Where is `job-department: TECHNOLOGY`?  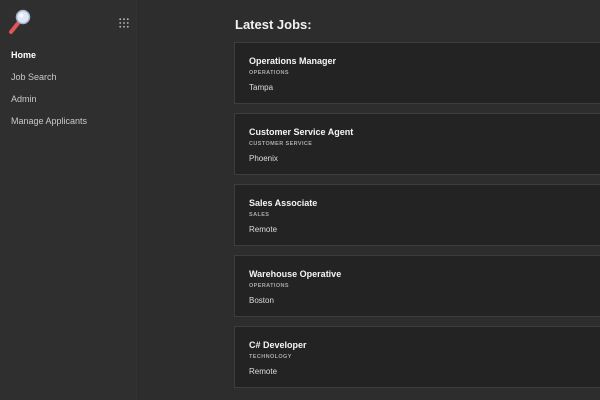 job-department: TECHNOLOGY is located at coordinates (270, 357).